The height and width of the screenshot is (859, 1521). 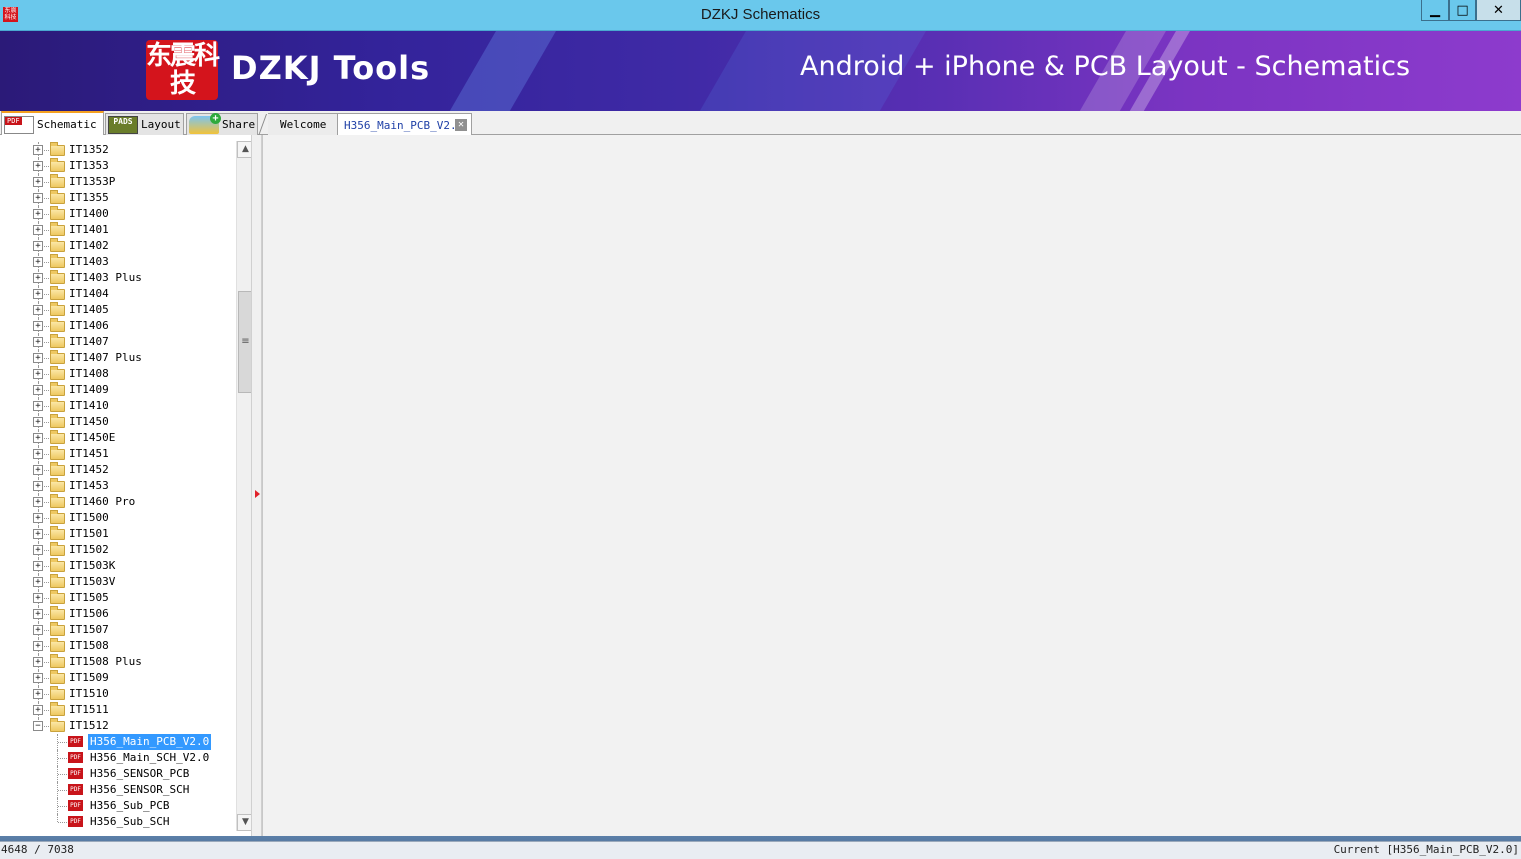 What do you see at coordinates (118, 518) in the screenshot?
I see `tree-folder: + IT1500` at bounding box center [118, 518].